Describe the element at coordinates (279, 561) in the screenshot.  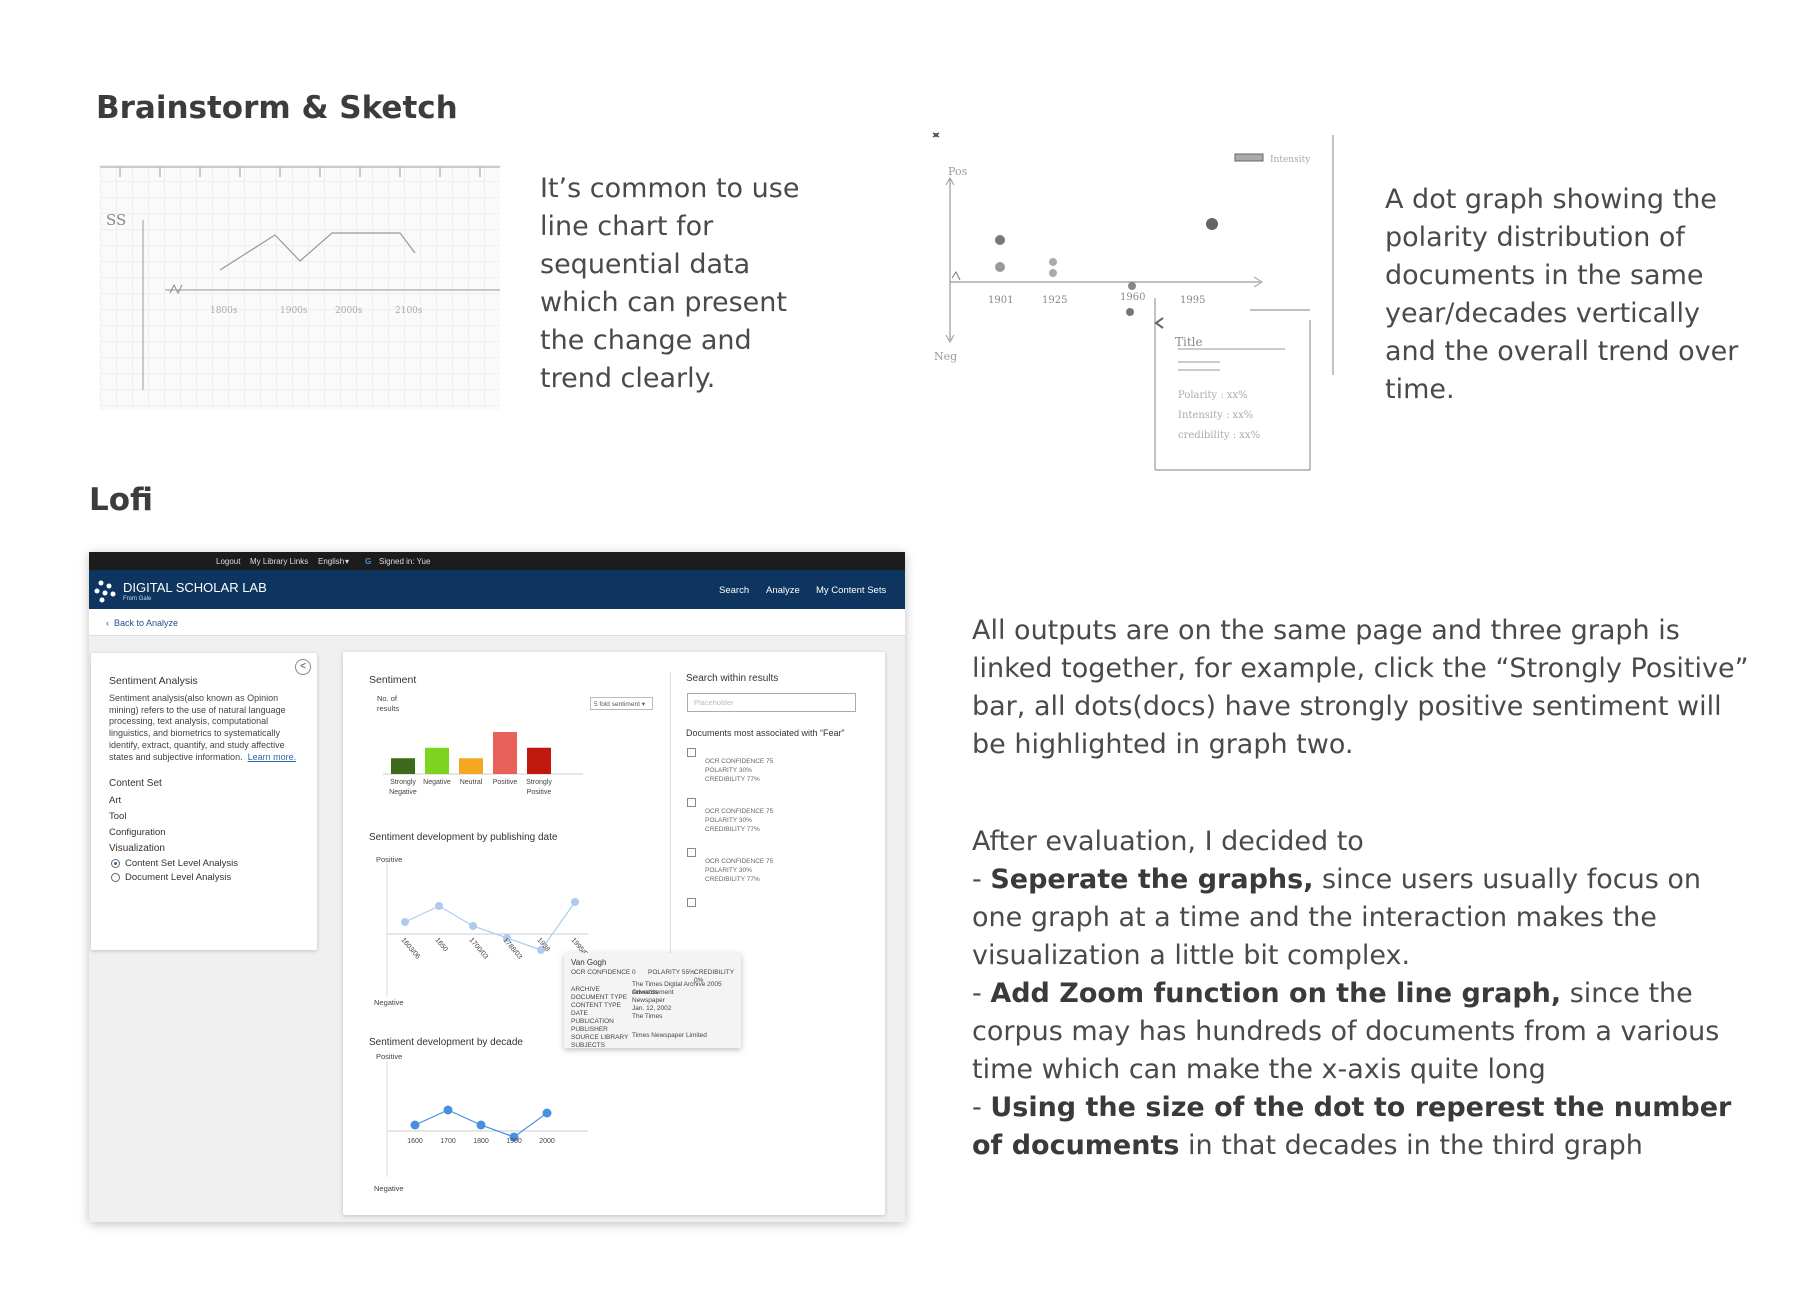
I see `library-links: My Library Links` at that location.